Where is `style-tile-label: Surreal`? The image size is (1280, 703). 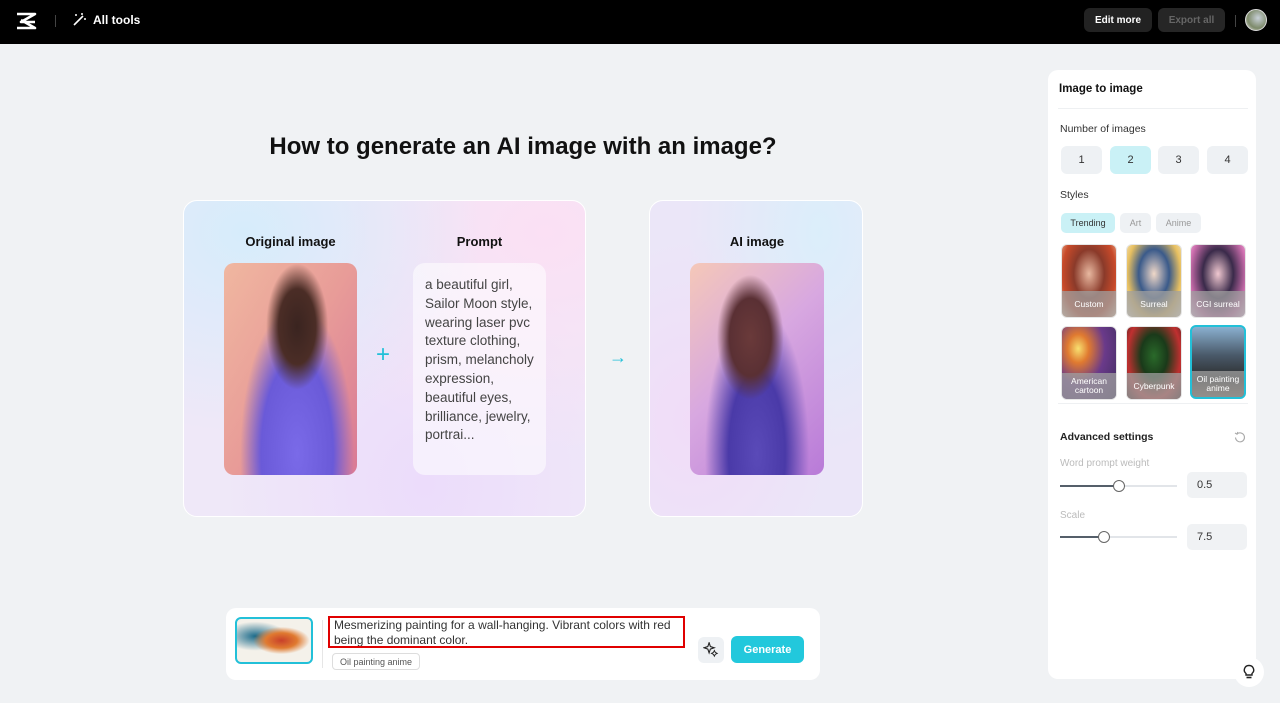
style-tile-label: Surreal is located at coordinates (1154, 304).